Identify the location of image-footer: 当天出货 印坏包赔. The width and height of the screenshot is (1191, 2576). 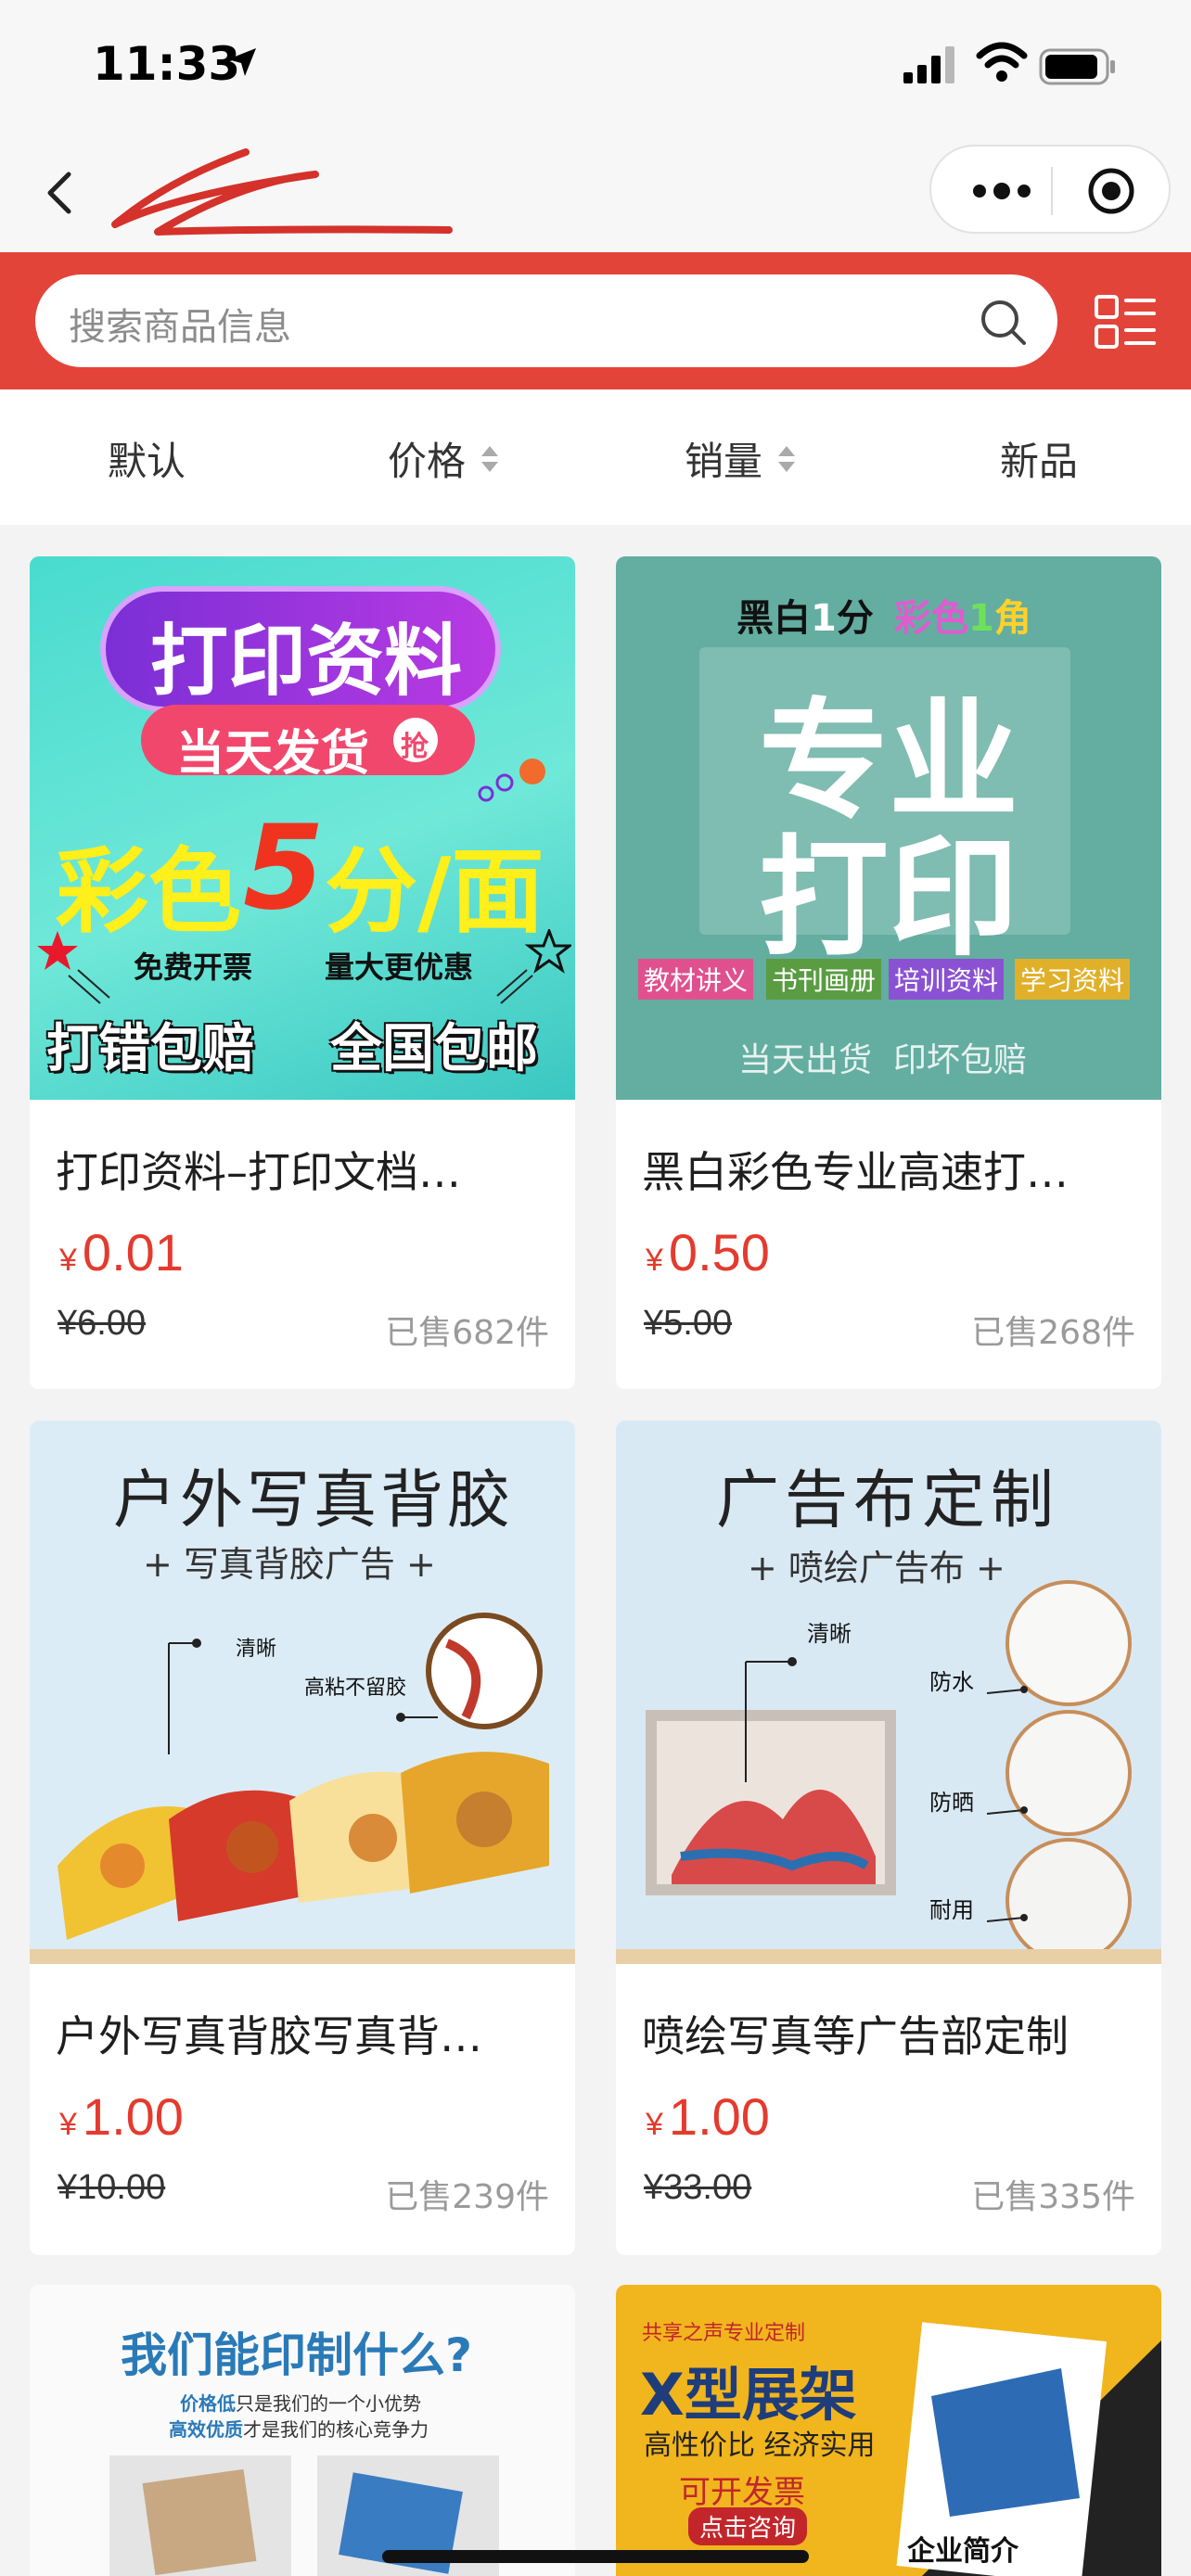
(882, 1060).